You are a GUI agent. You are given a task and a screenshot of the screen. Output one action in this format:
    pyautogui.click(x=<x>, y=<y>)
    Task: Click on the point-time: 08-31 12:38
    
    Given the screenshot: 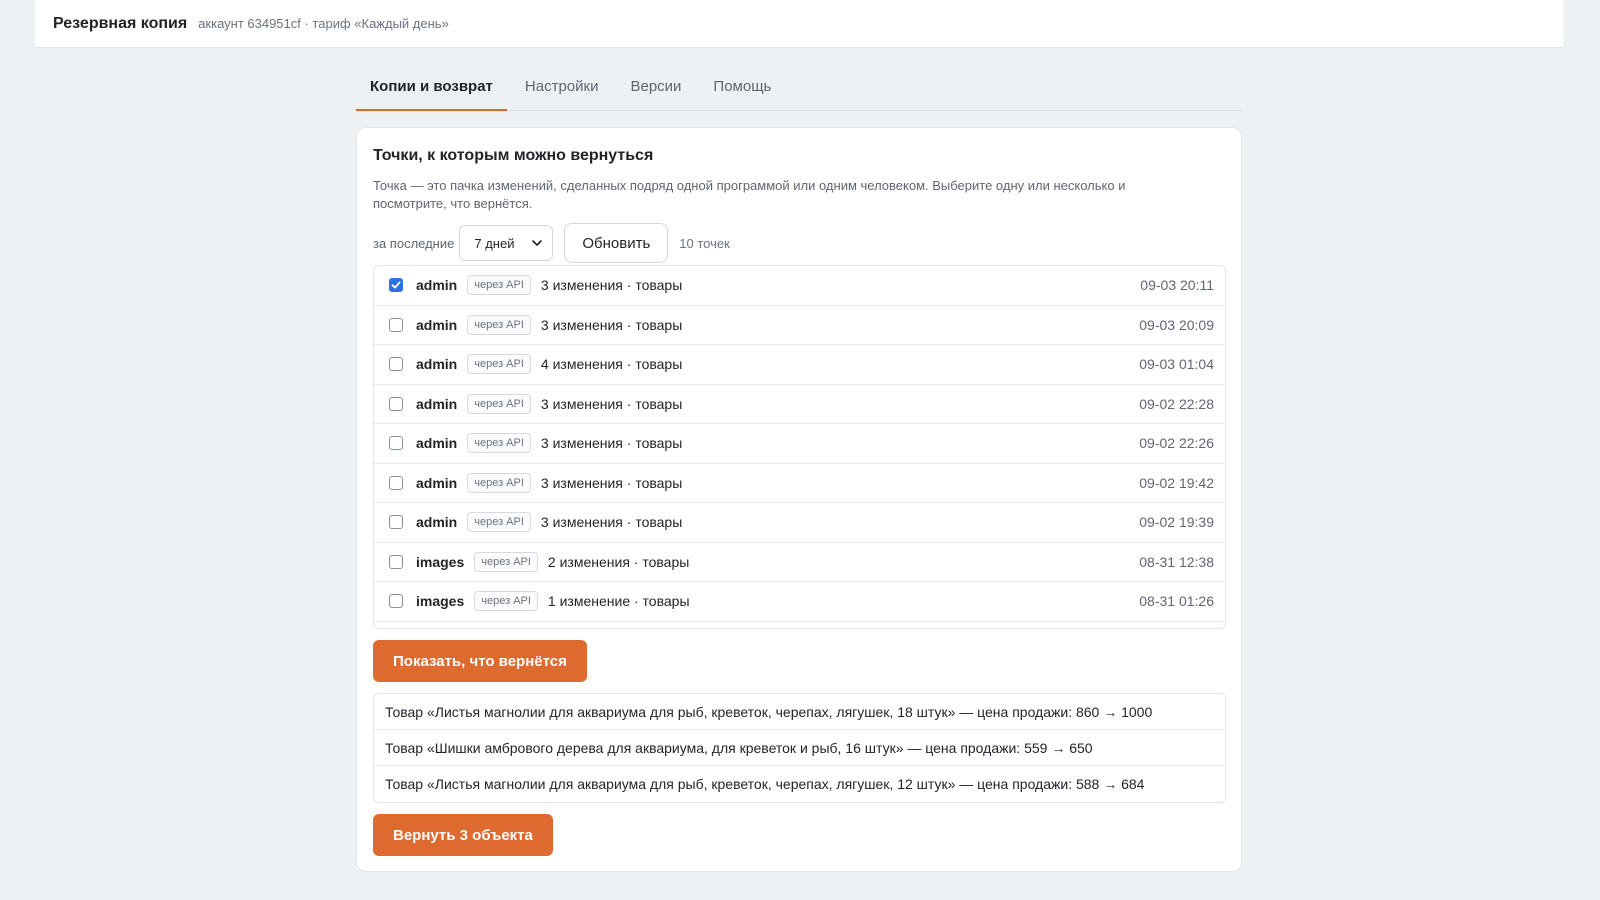 What is the action you would take?
    pyautogui.click(x=1176, y=561)
    